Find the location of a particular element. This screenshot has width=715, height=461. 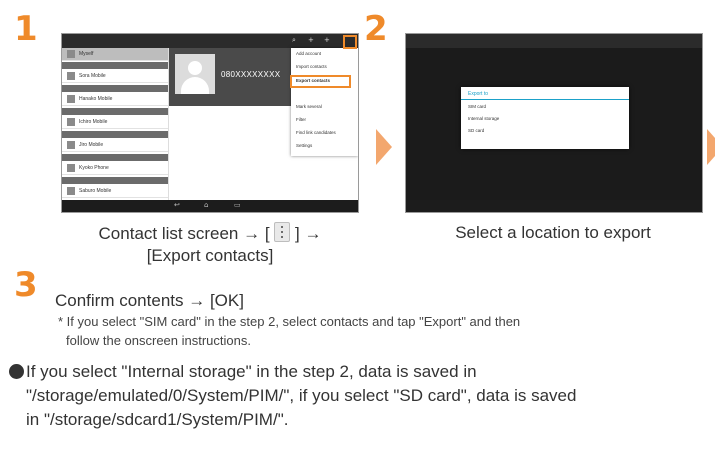

list-item: Jiro Mobile is located at coordinates (115, 145).